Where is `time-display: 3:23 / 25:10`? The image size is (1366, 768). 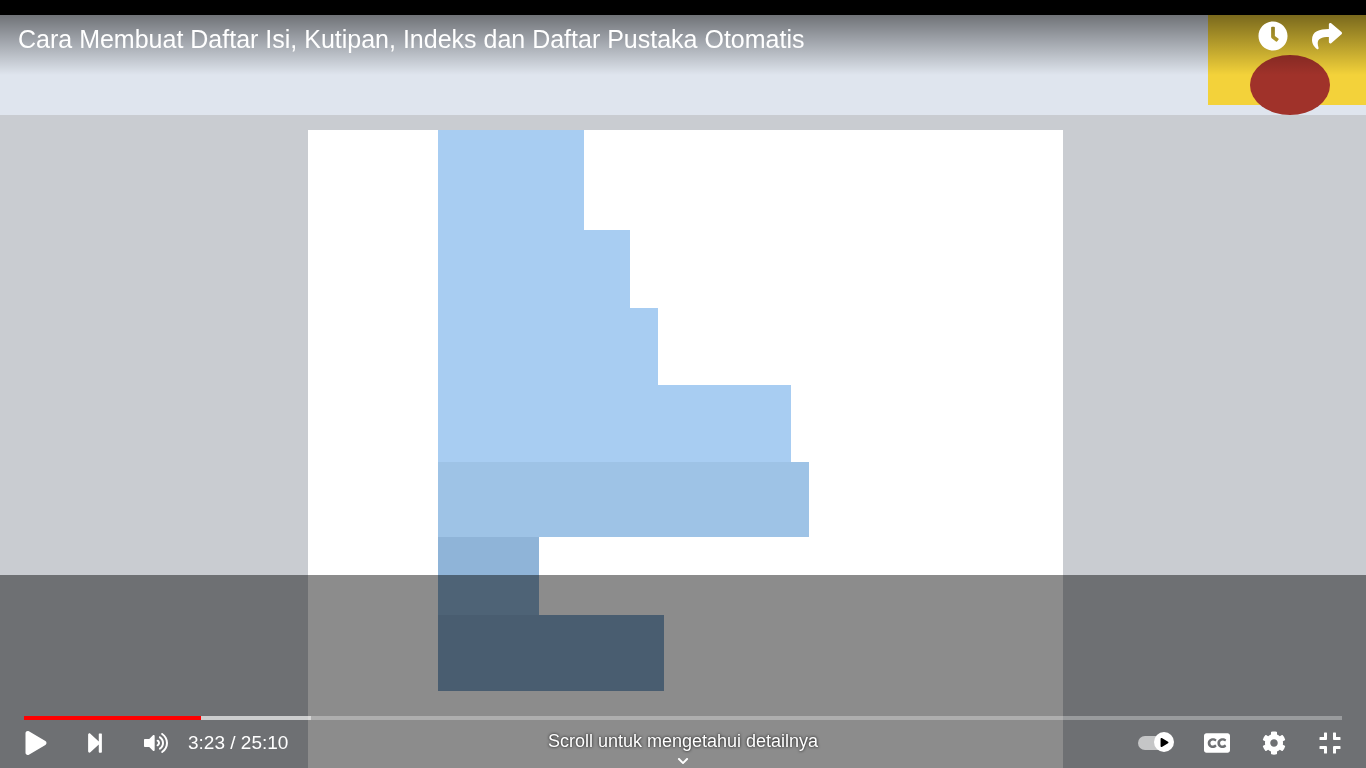
time-display: 3:23 / 25:10 is located at coordinates (238, 742).